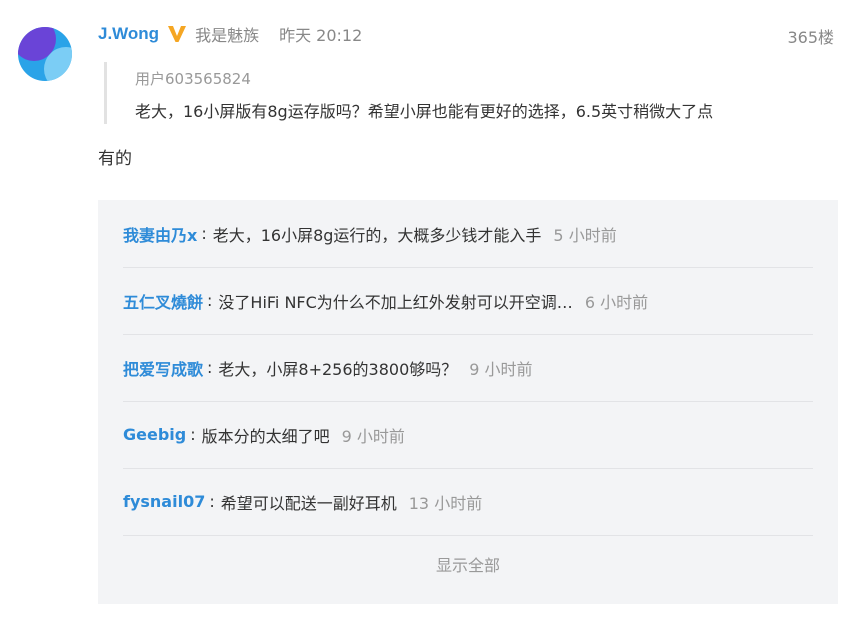 The width and height of the screenshot is (864, 626). I want to click on sub-reply-time: 6 小时前, so click(616, 302).